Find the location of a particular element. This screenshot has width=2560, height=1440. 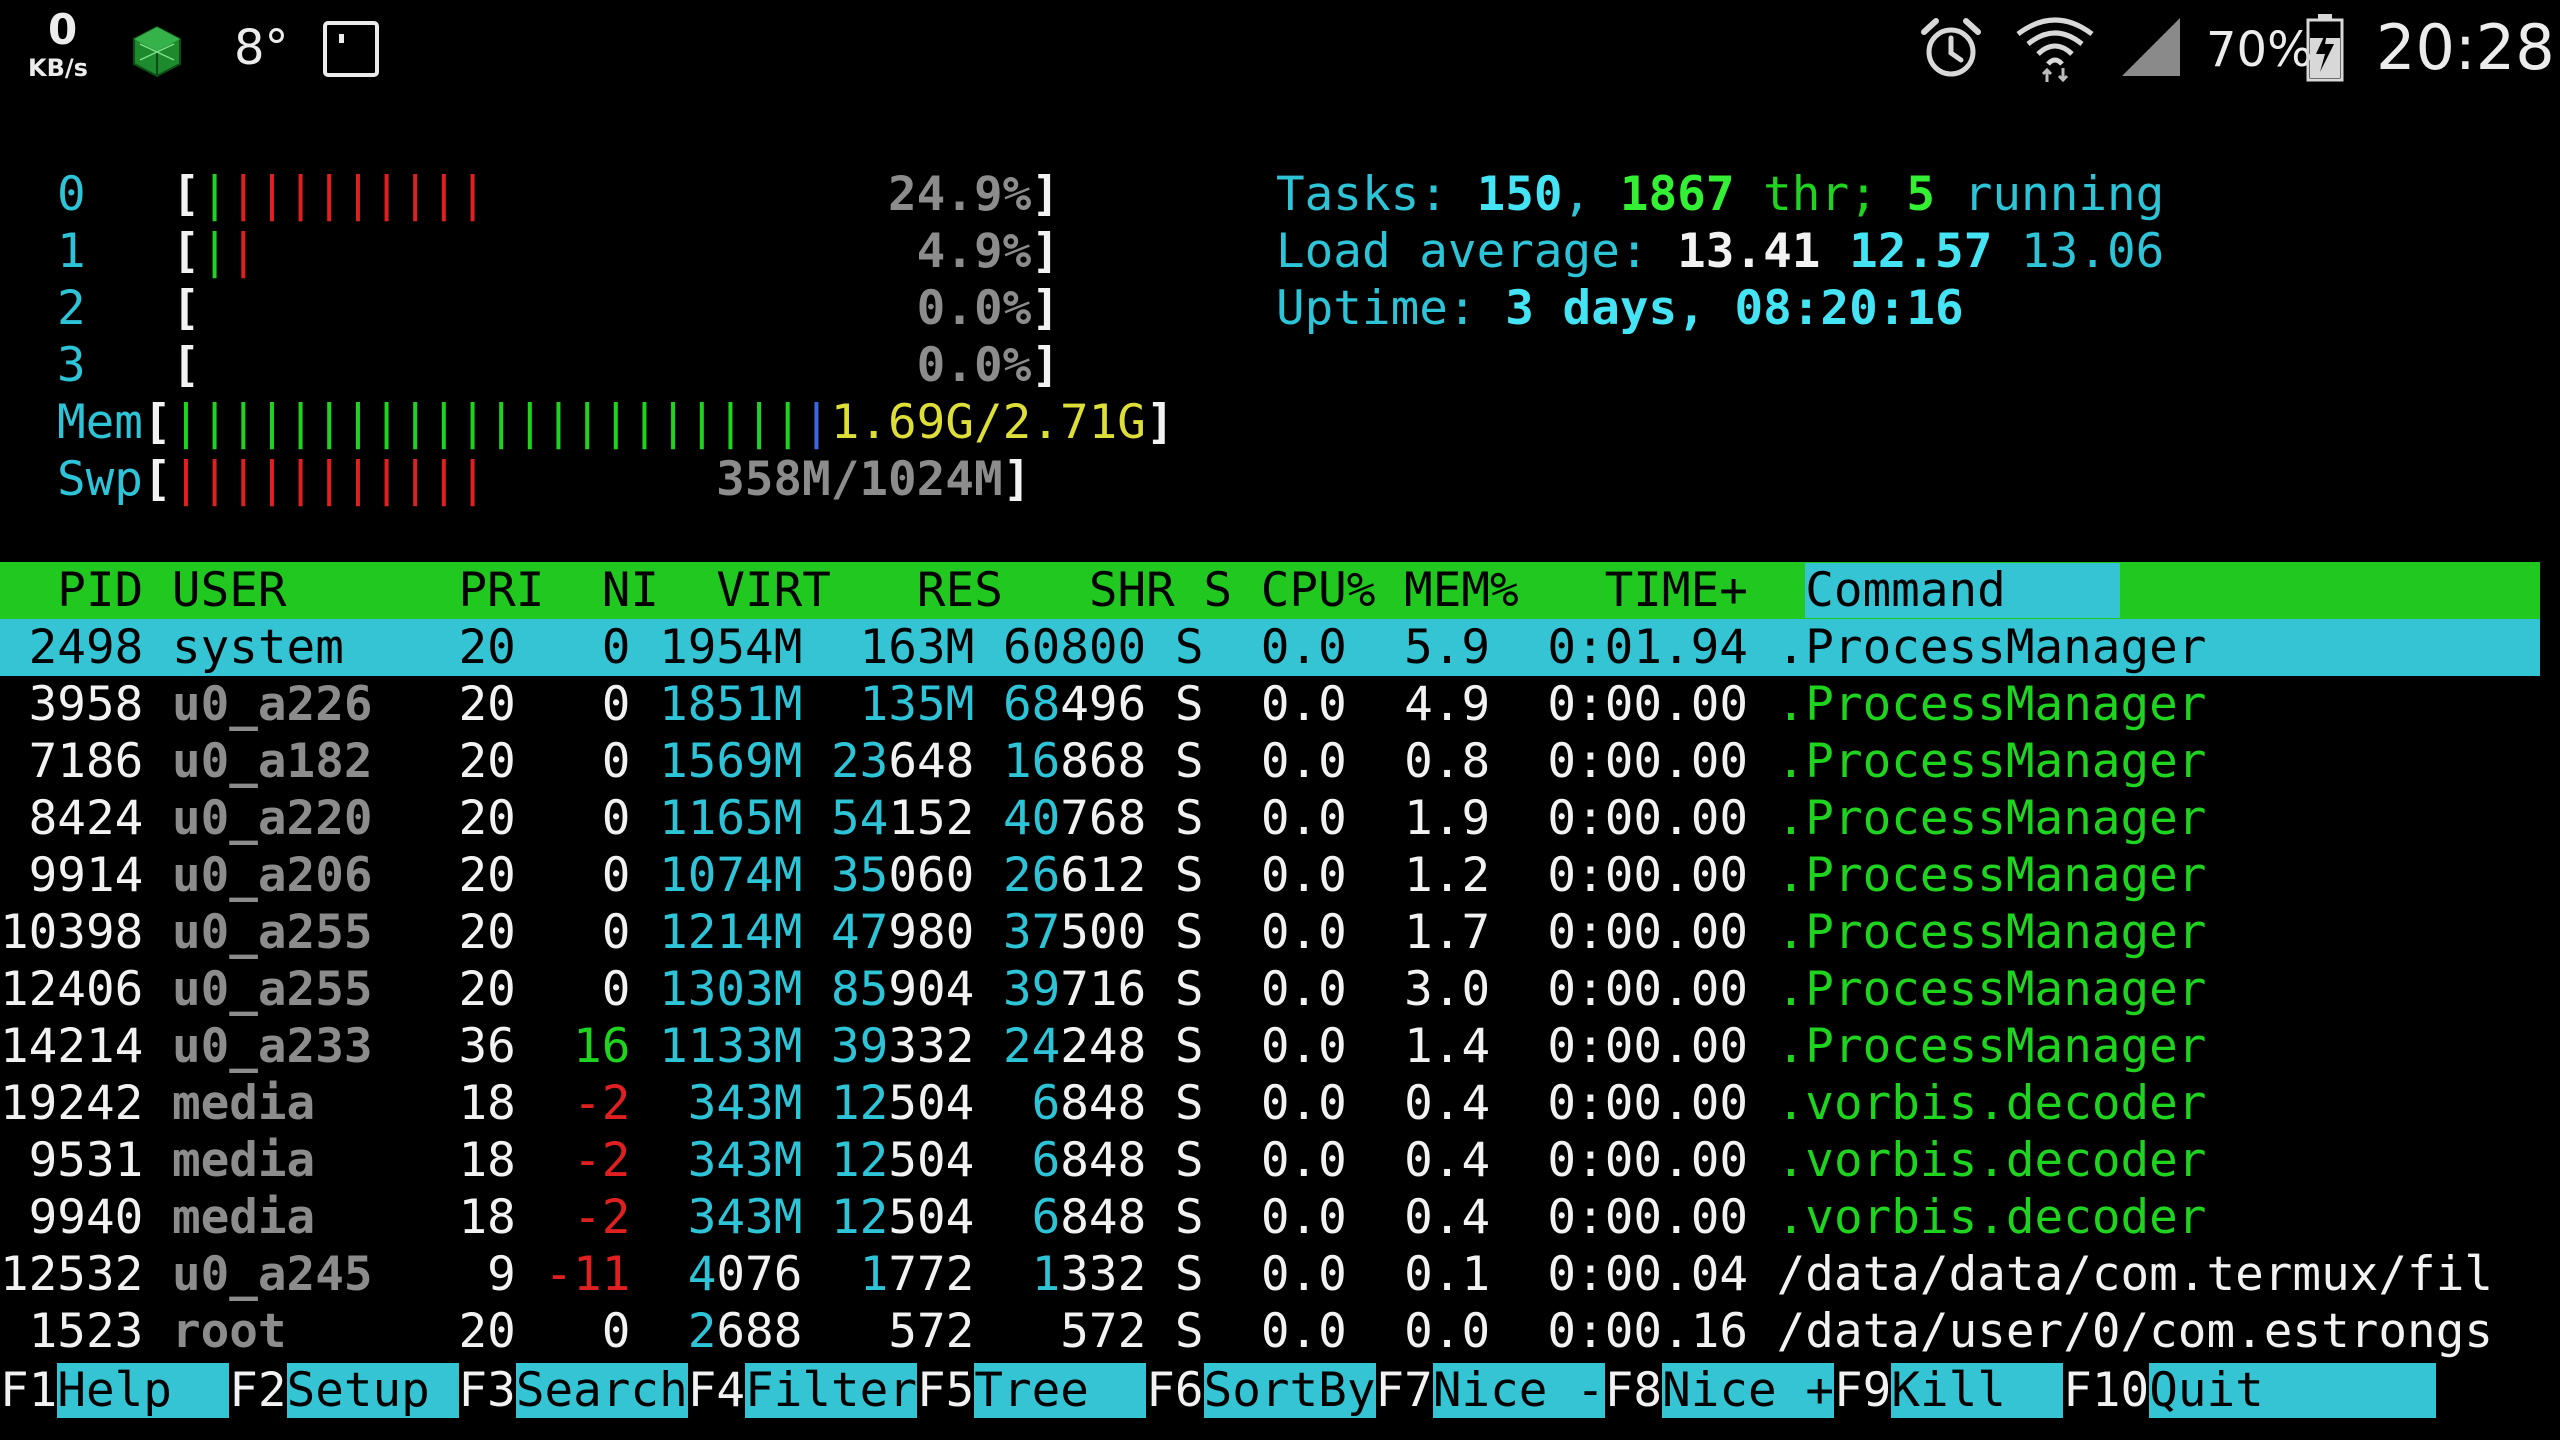

cell-mem: 1.7 is located at coordinates (1433, 932).